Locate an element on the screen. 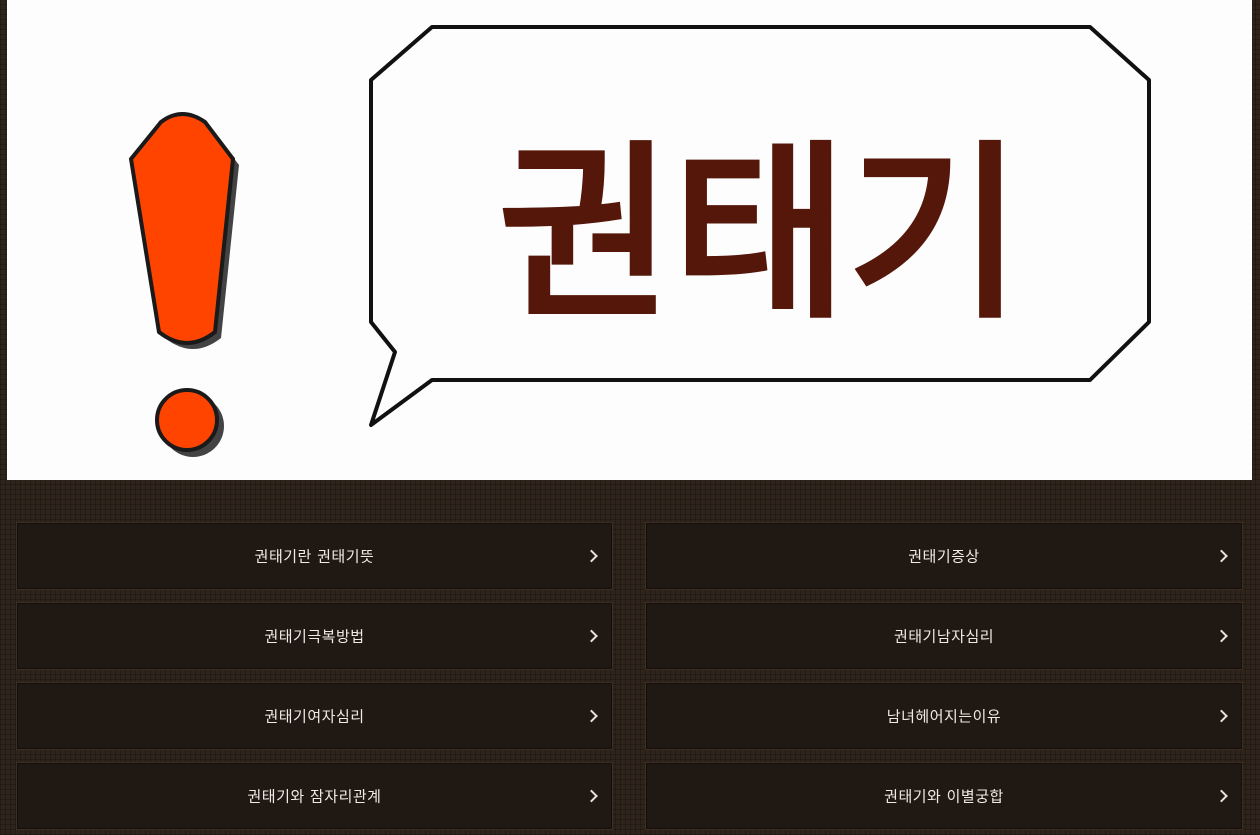 The height and width of the screenshot is (835, 1260). menu-button-8: 권태기와 이별궁합 is located at coordinates (944, 796).